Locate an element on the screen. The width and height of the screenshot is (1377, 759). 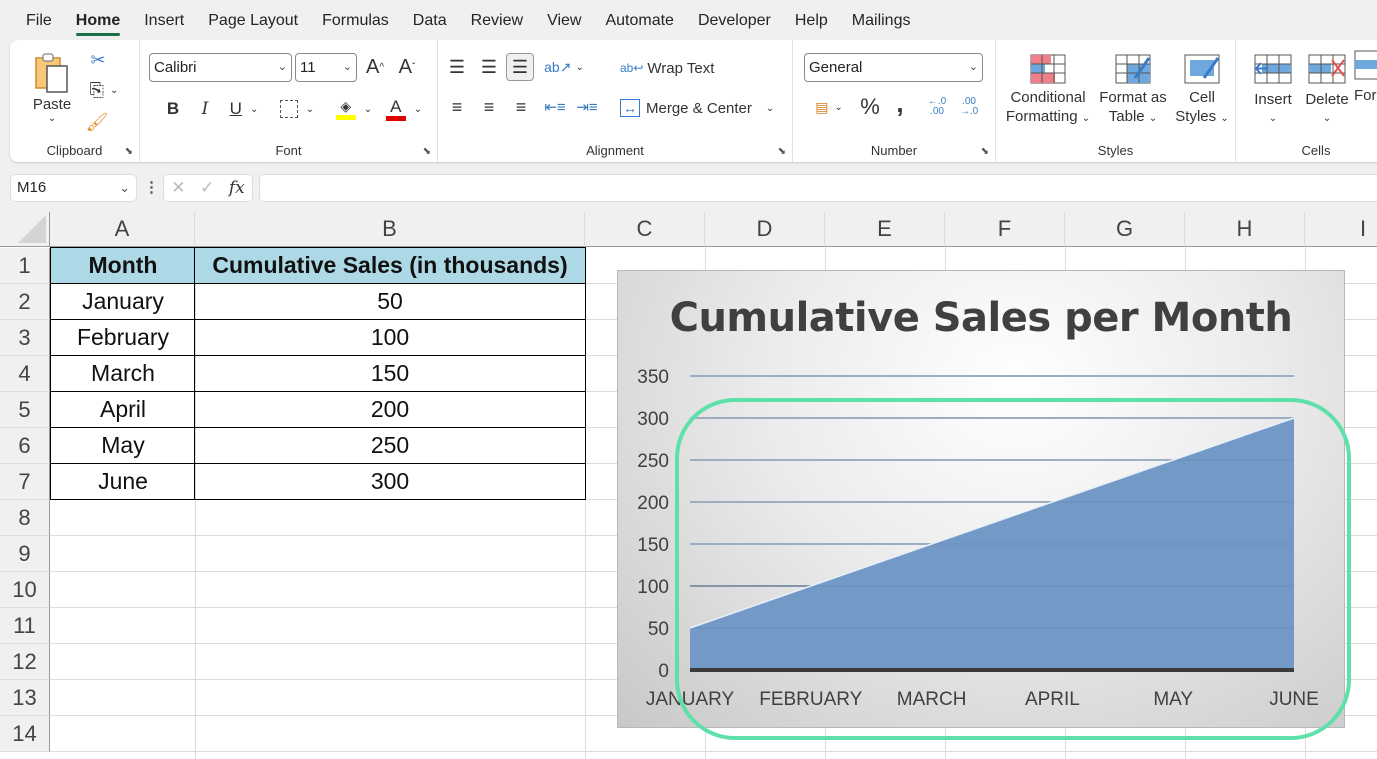
cancel-icon: ✕ is located at coordinates (178, 188).